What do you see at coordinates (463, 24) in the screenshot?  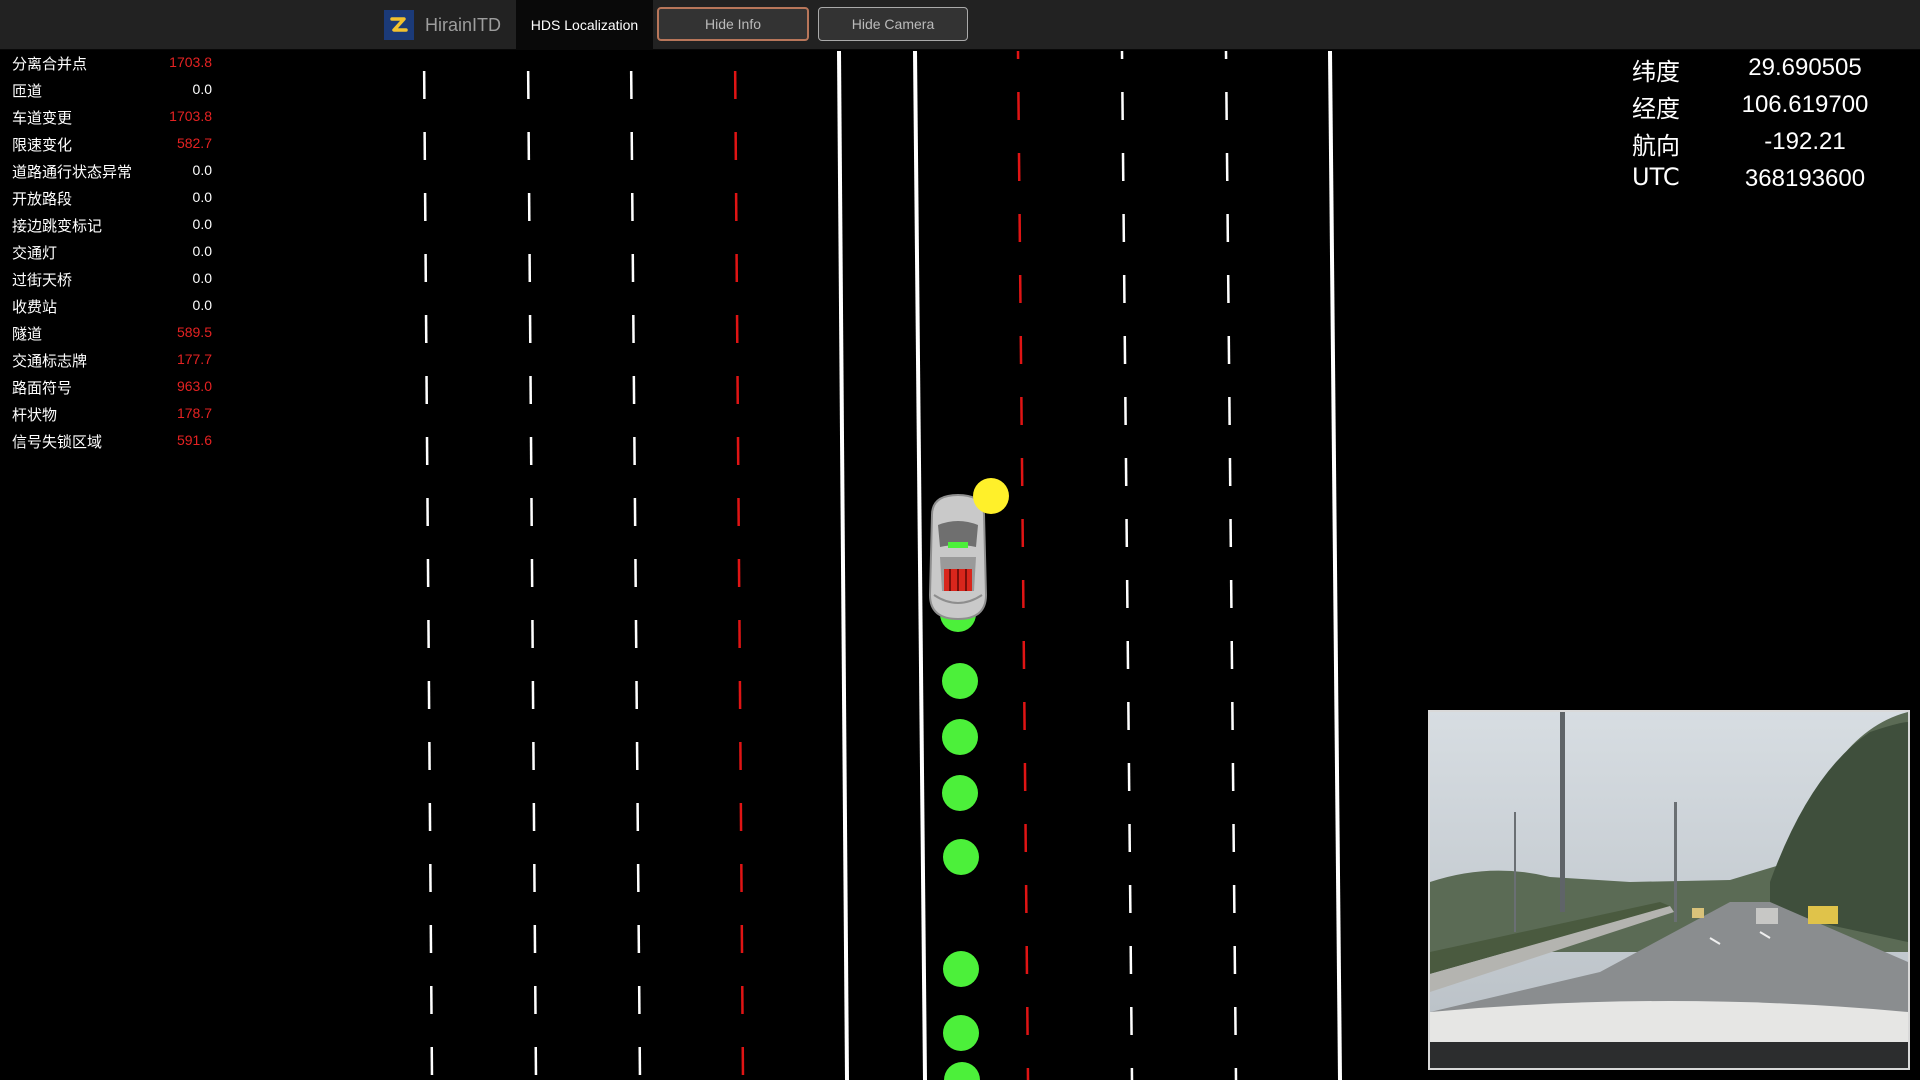 I see `brand-name: HirainITD` at bounding box center [463, 24].